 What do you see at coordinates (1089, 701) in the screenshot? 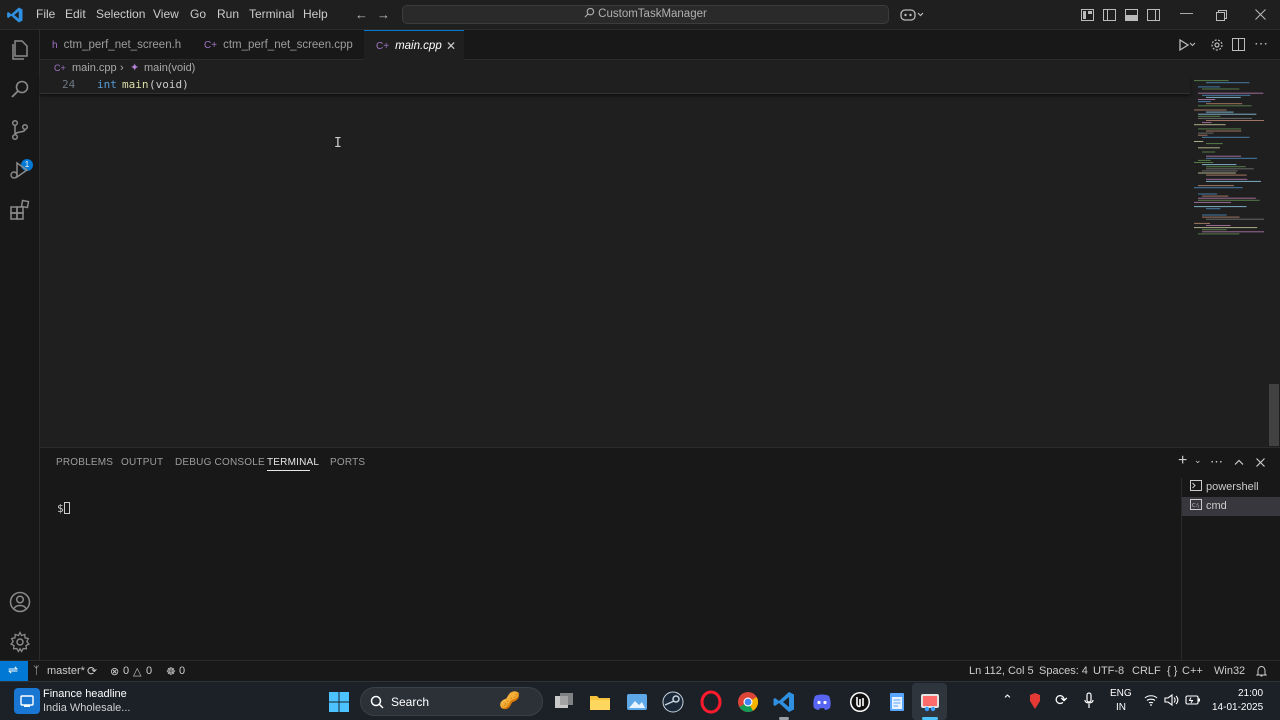
I see `microphone-icon` at bounding box center [1089, 701].